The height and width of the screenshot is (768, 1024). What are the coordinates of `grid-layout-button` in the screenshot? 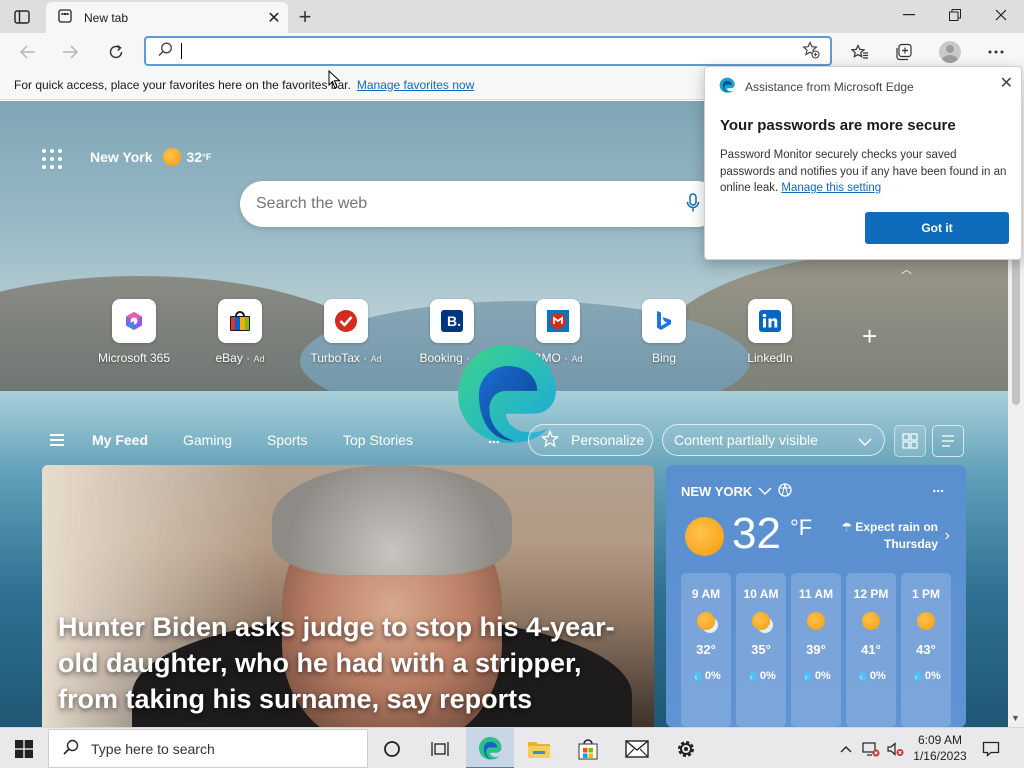 It's located at (910, 441).